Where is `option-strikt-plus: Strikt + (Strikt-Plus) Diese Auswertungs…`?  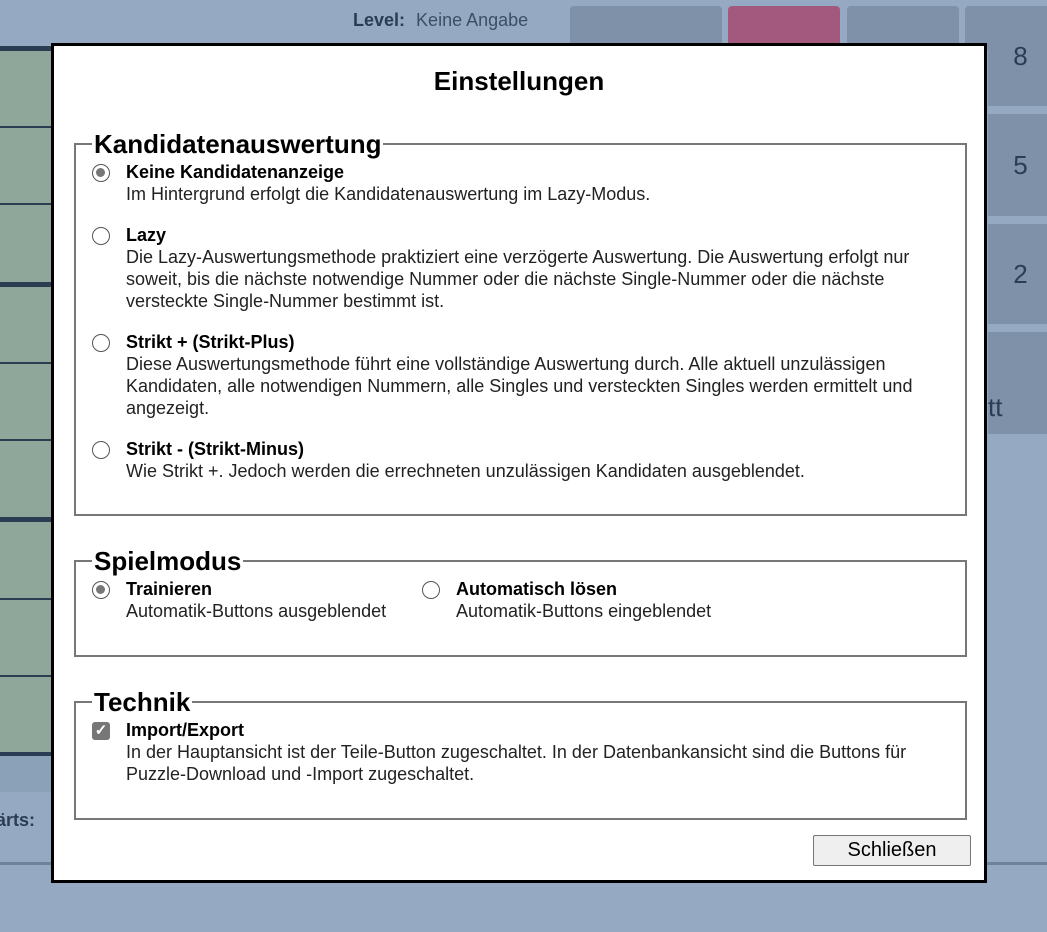 option-strikt-plus: Strikt + (Strikt-Plus) Diese Auswertungs… is located at coordinates (520, 375).